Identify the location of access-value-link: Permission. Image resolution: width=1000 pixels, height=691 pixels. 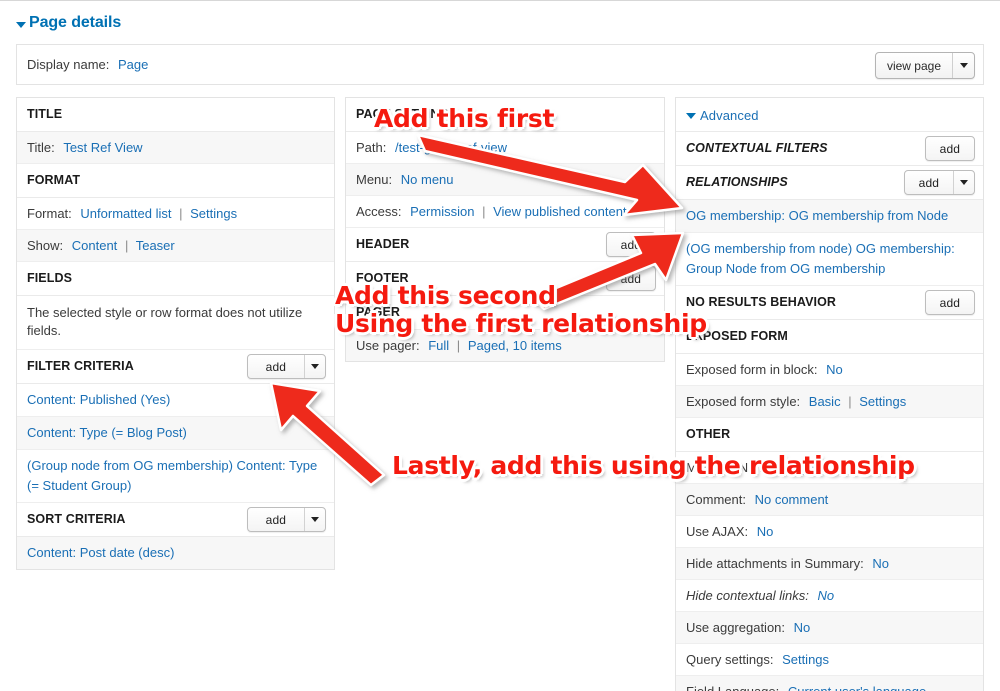
(442, 211).